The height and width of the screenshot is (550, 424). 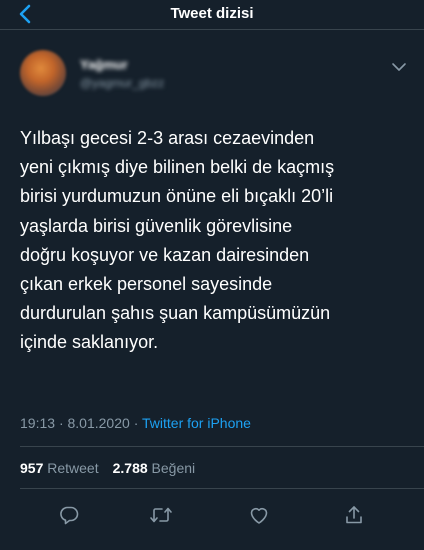 I want to click on share-icon, so click(x=354, y=515).